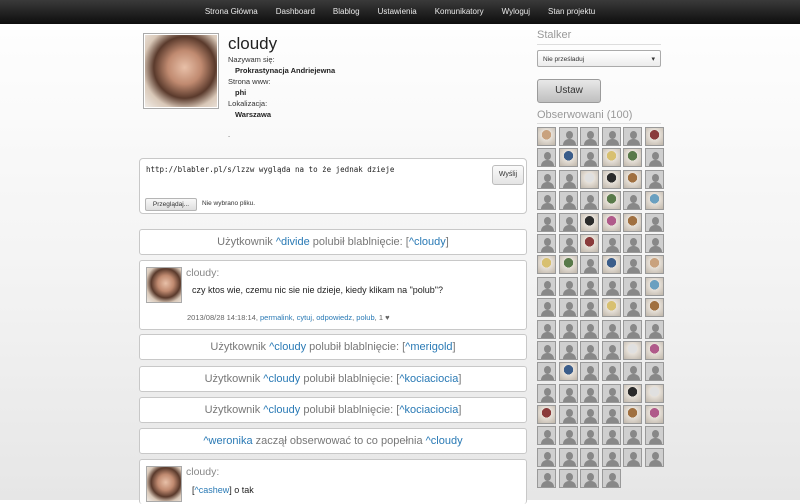 The height and width of the screenshot is (504, 800). What do you see at coordinates (304, 317) in the screenshot?
I see `quote-link: cytuj` at bounding box center [304, 317].